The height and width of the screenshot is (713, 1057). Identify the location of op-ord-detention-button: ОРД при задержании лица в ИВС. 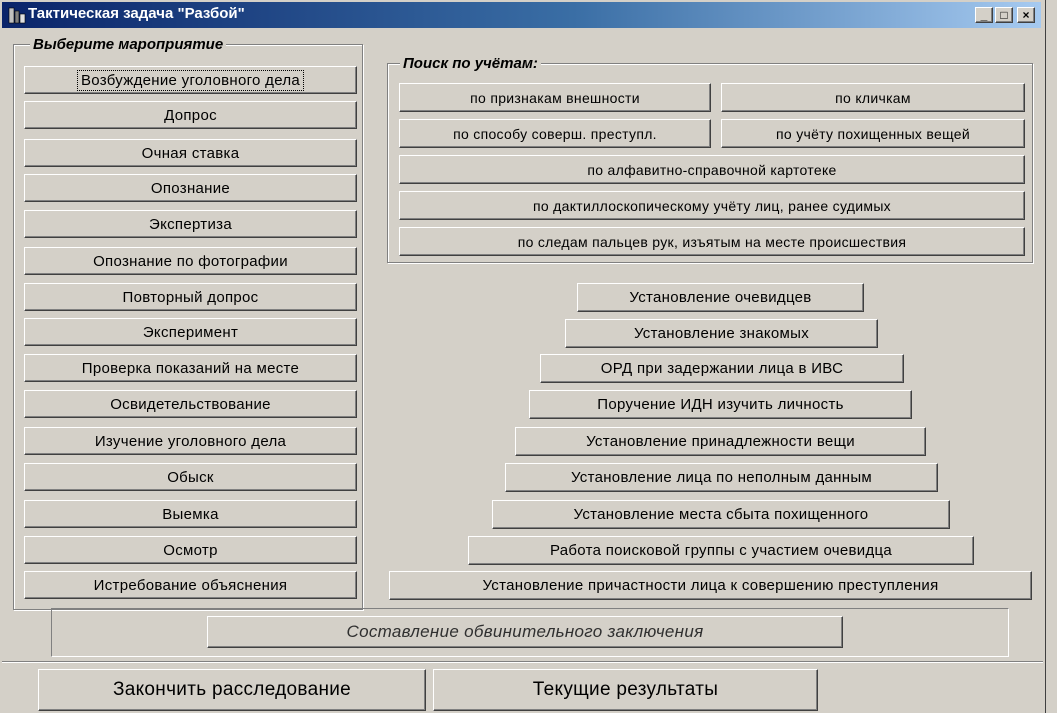
(722, 368).